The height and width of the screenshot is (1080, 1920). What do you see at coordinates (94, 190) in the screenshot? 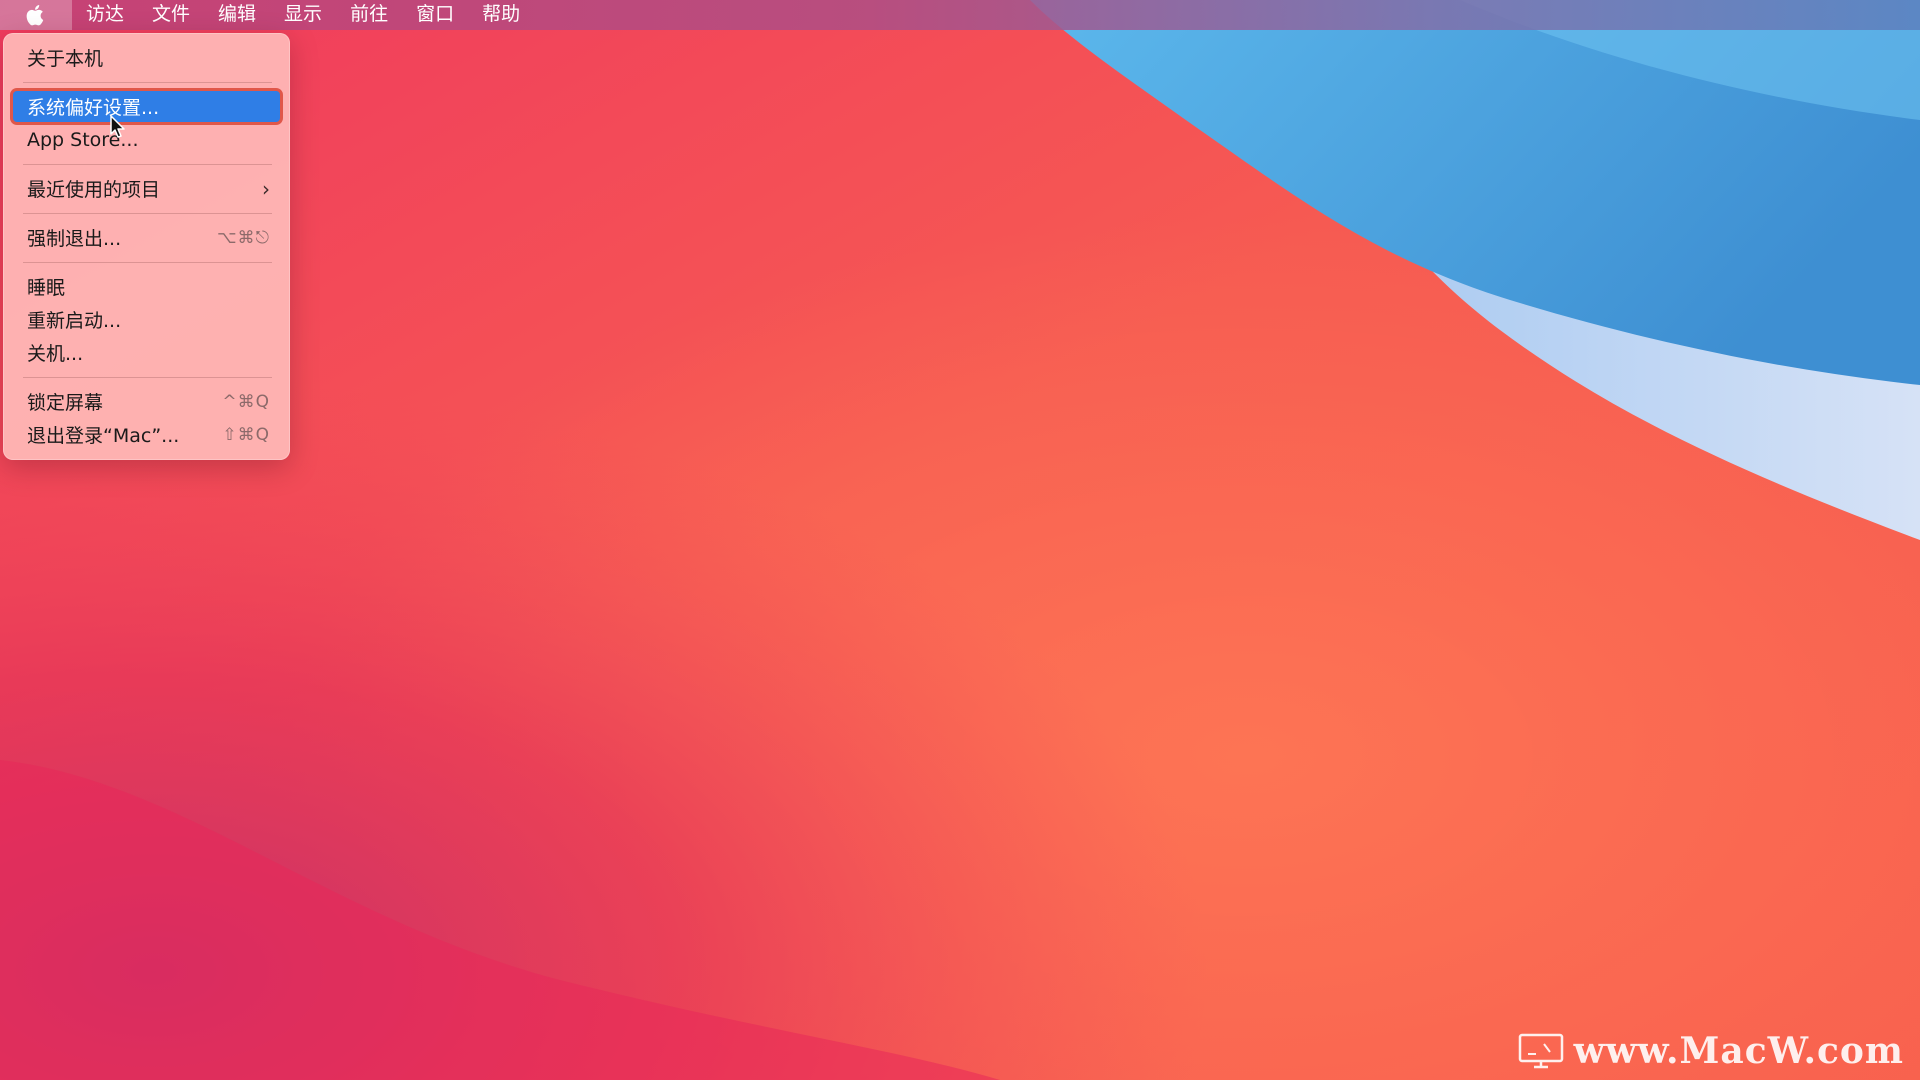
I see `menu-item-label: 最近使用的项目` at bounding box center [94, 190].